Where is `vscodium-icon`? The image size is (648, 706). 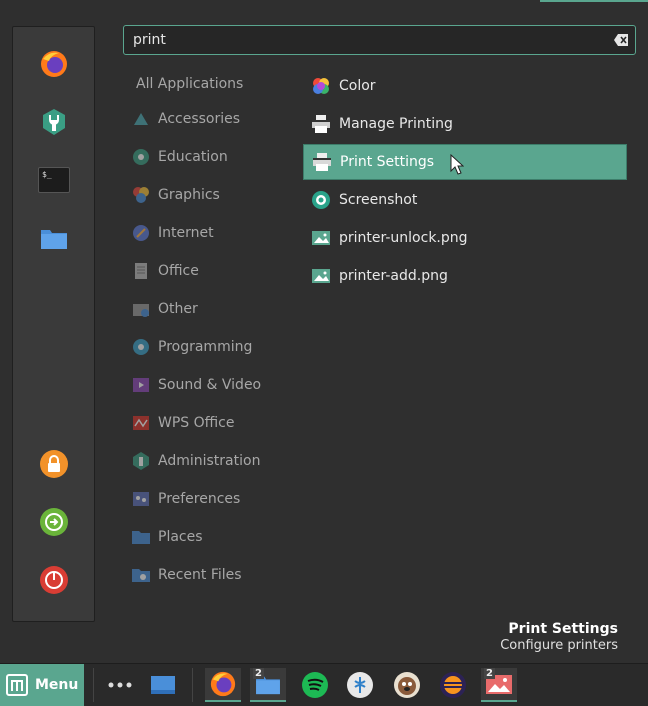 vscodium-icon is located at coordinates (360, 685).